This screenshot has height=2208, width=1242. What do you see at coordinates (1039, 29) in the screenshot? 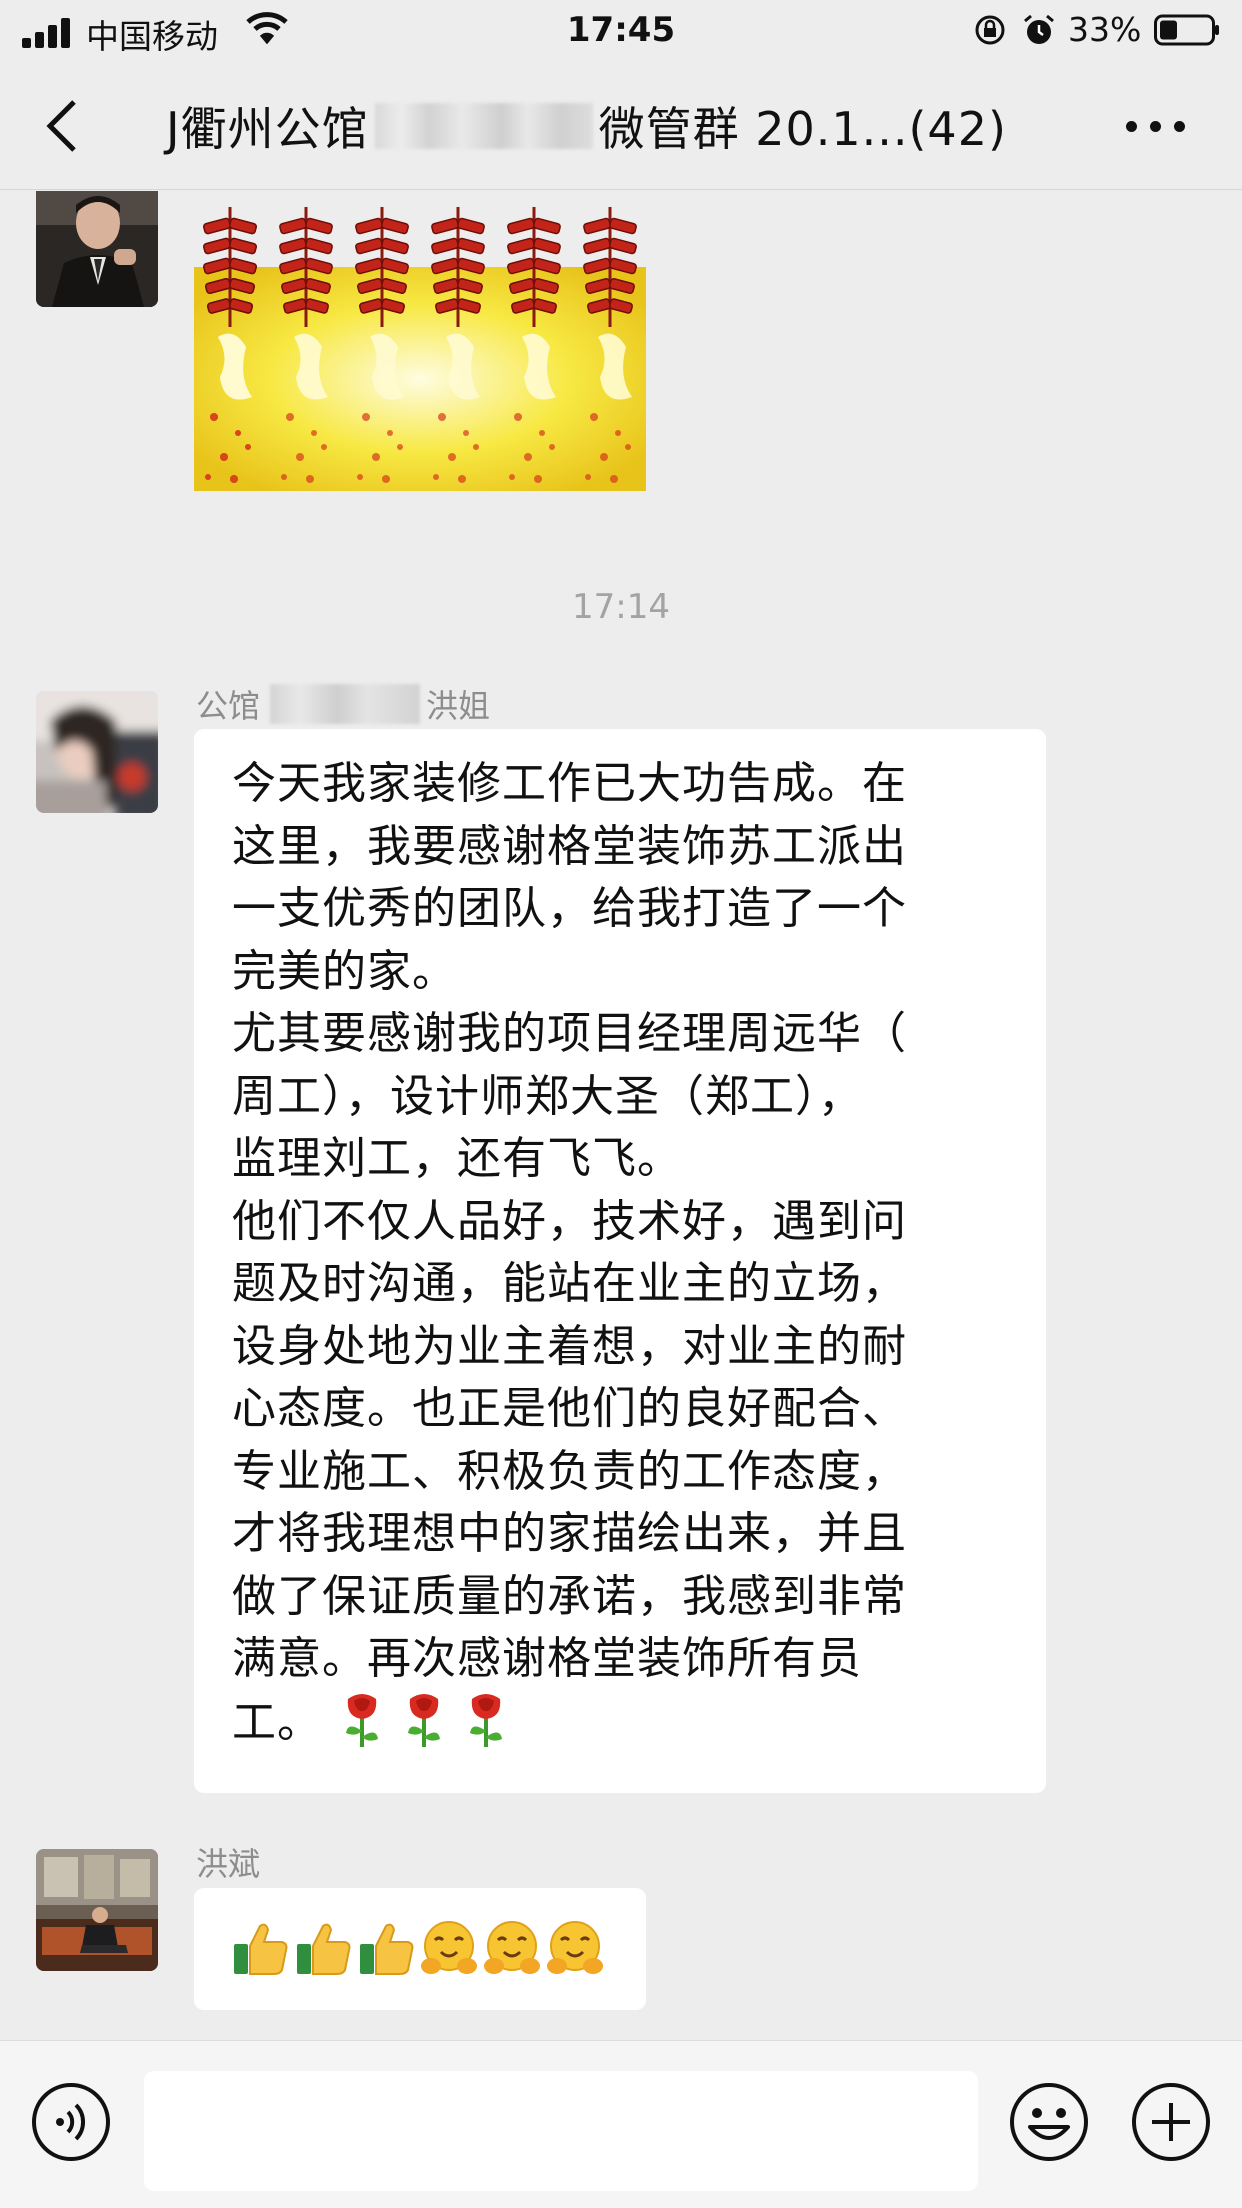
I see `alarm-icon` at bounding box center [1039, 29].